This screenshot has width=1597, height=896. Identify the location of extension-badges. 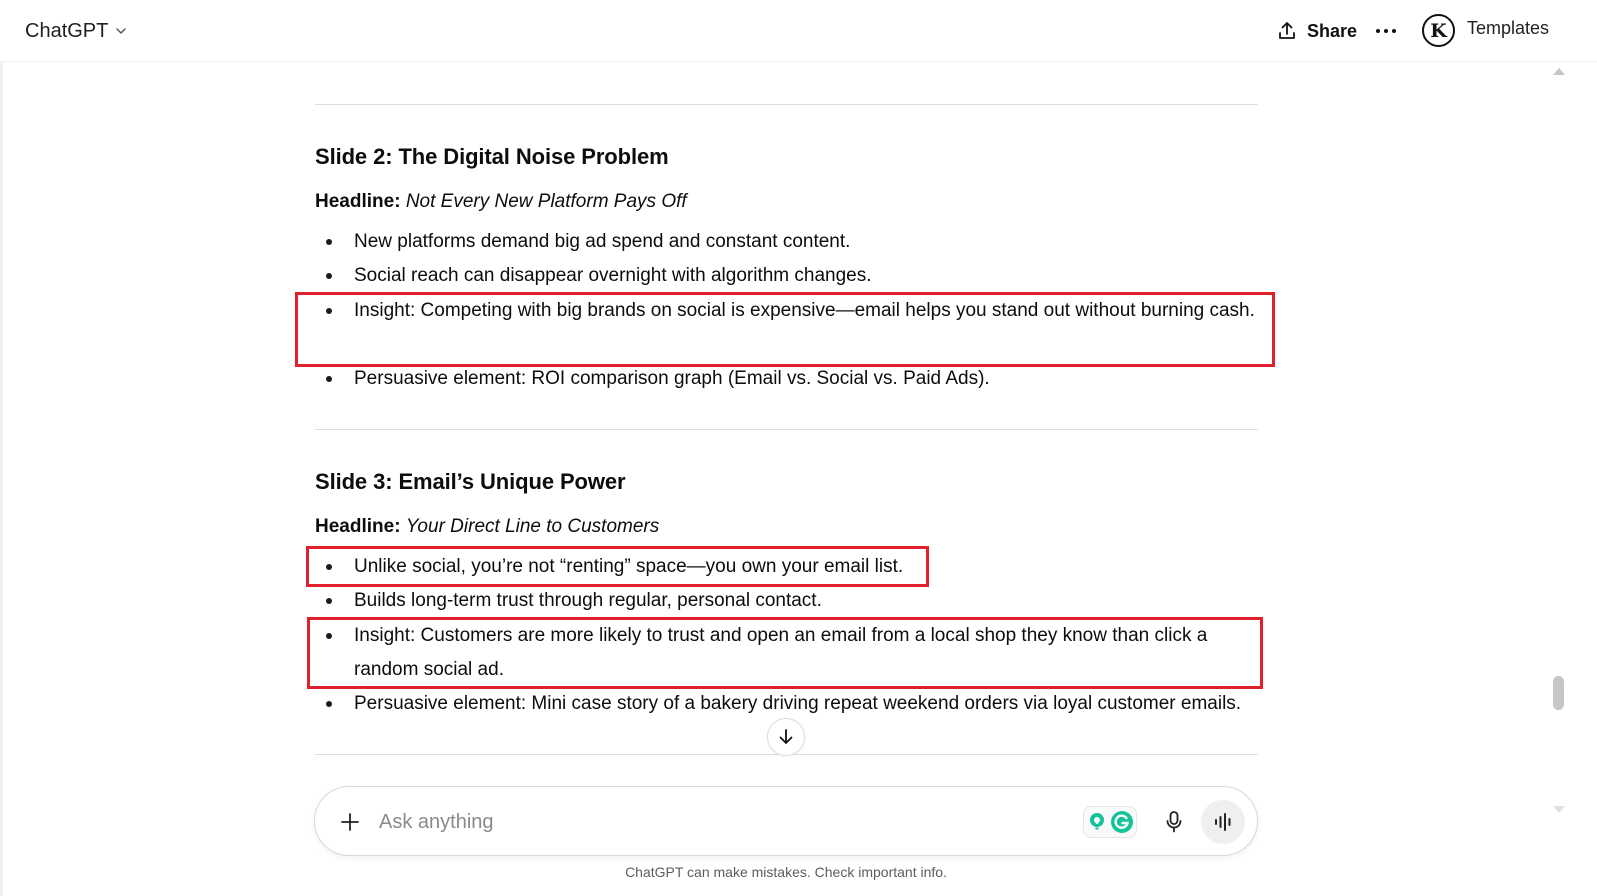
(1110, 822).